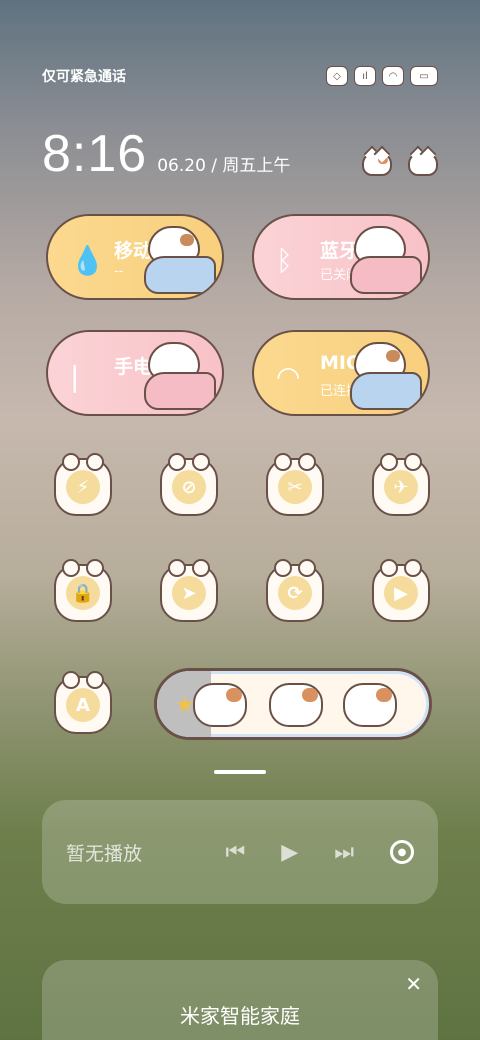 This screenshot has height=1040, width=480. I want to click on signal-icon: ıl, so click(365, 76).